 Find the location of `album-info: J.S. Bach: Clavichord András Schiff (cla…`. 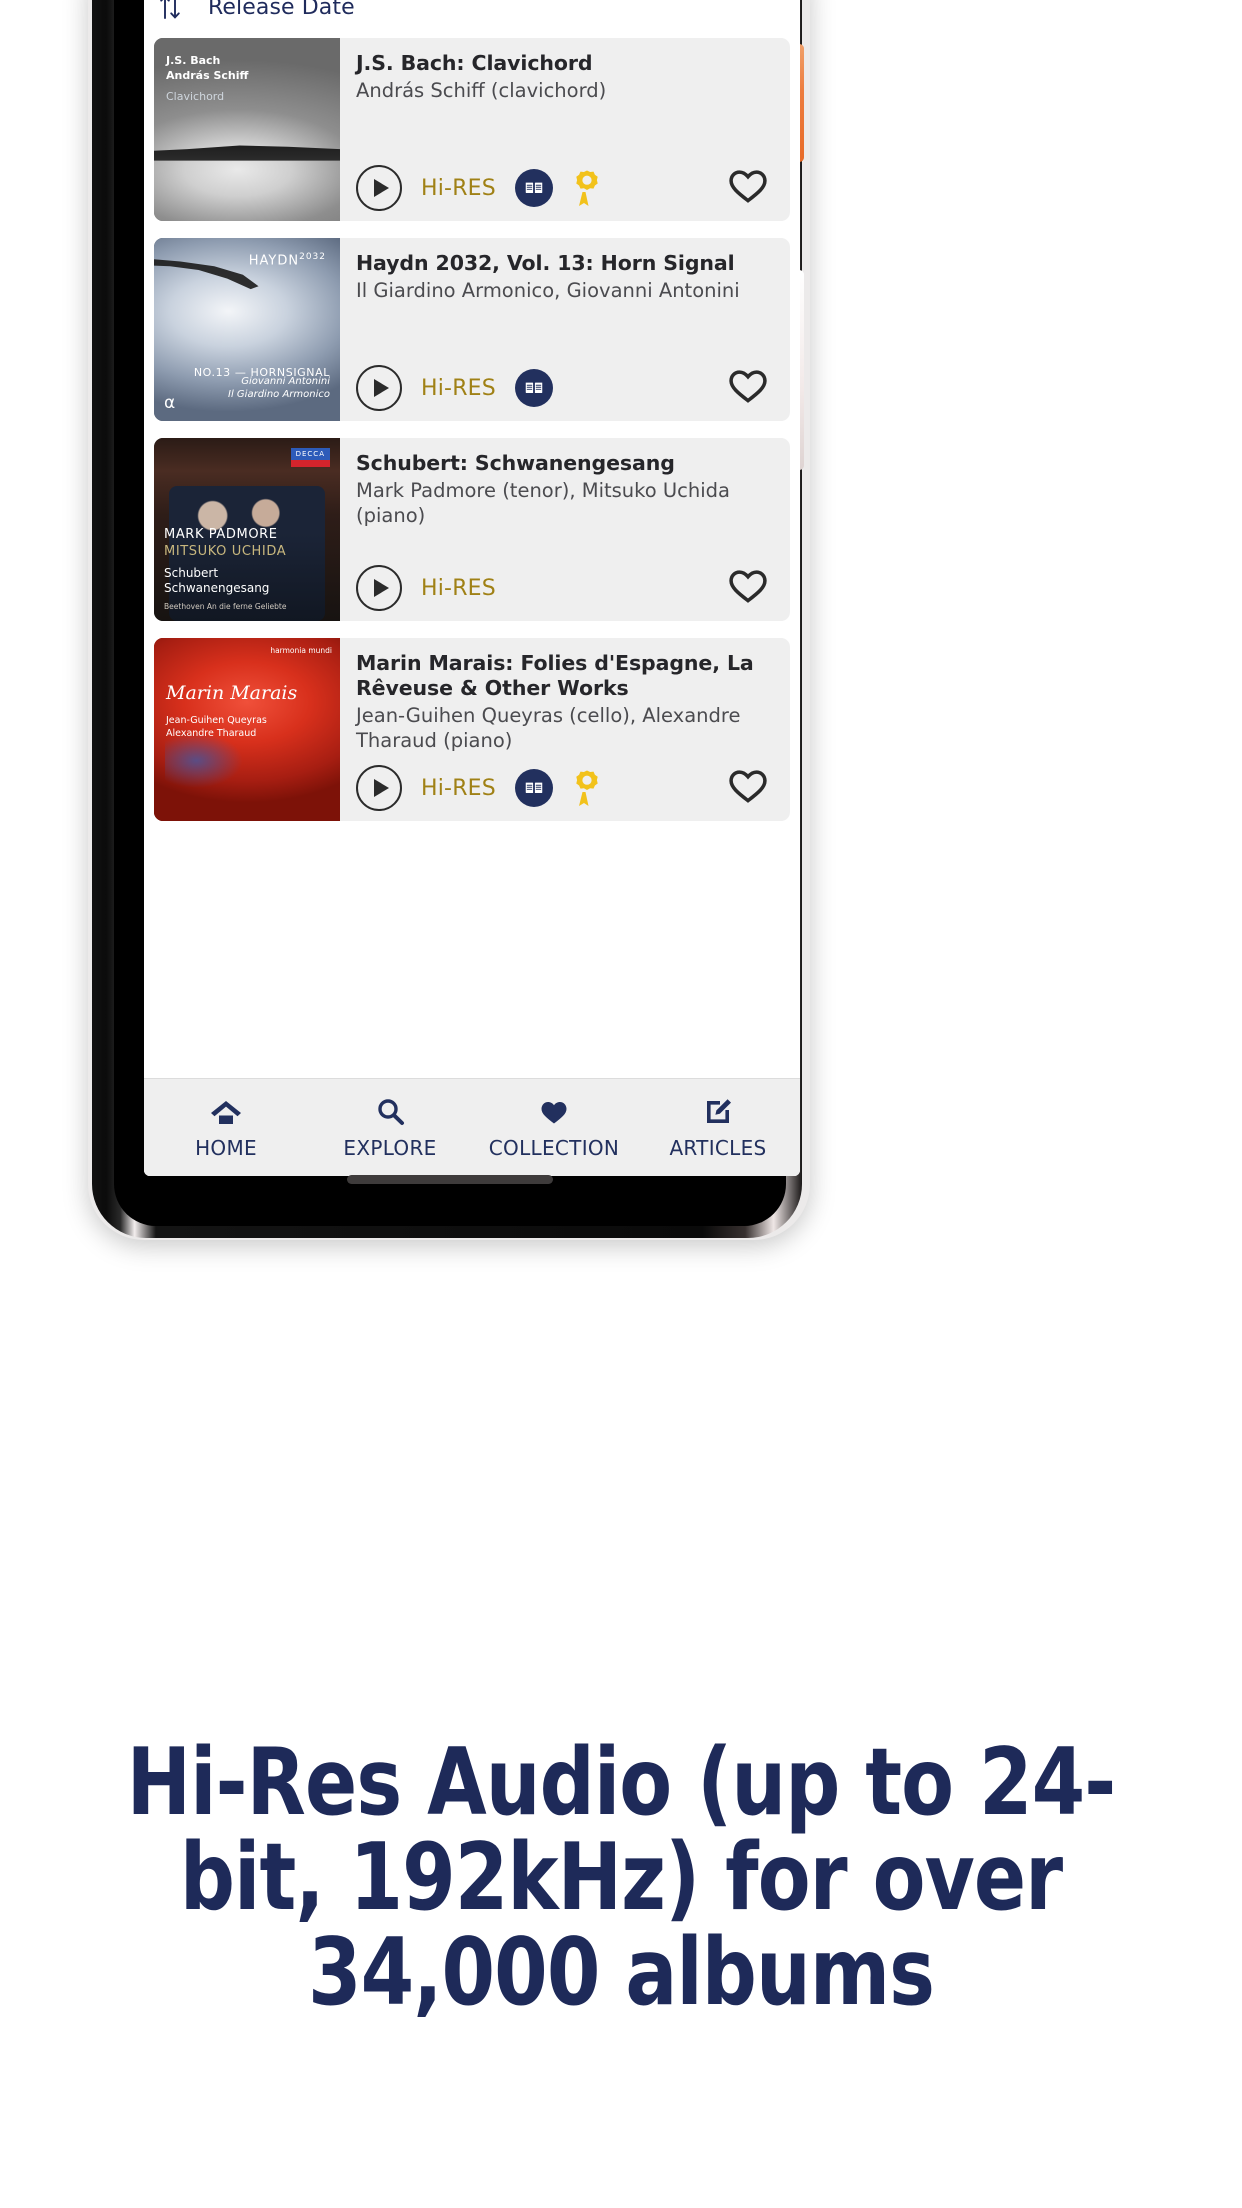

album-info: J.S. Bach: Clavichord András Schiff (cla… is located at coordinates (565, 129).